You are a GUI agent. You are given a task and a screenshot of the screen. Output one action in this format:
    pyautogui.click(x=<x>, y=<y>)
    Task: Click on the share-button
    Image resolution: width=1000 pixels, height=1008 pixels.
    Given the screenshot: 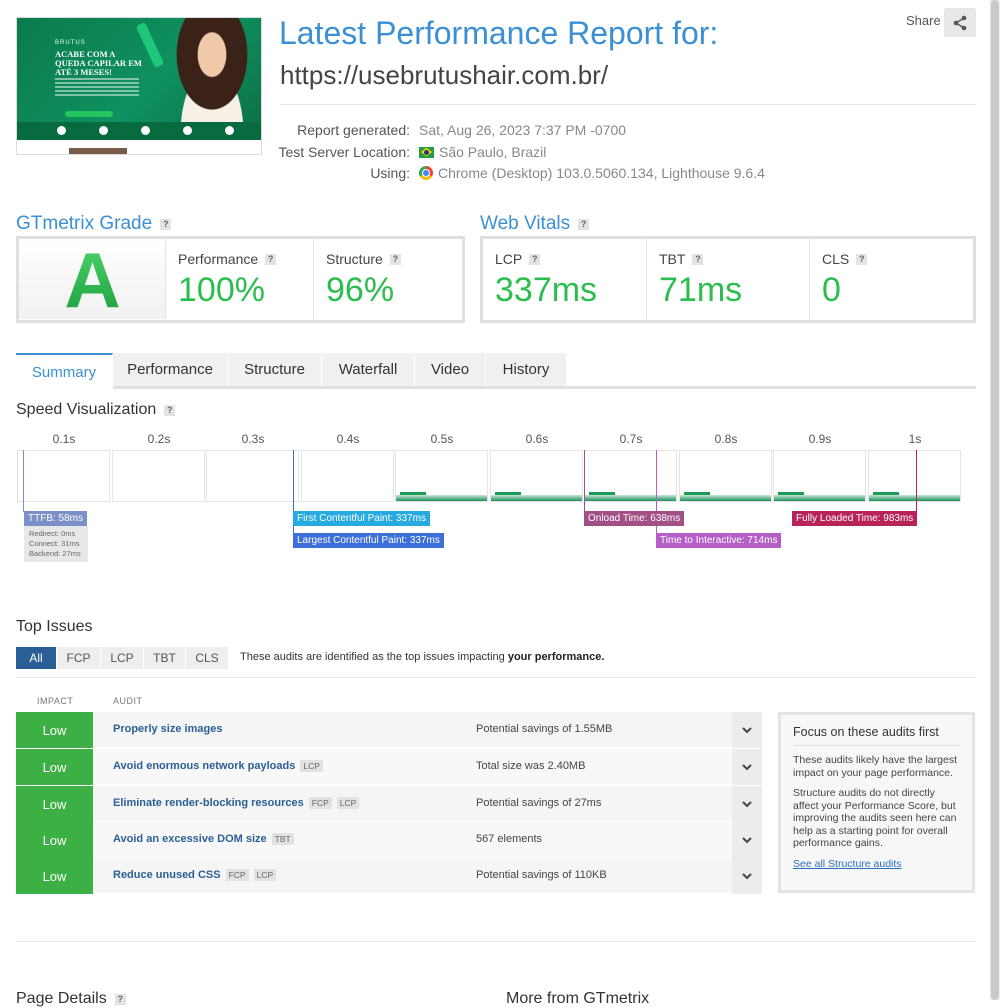 What is the action you would take?
    pyautogui.click(x=960, y=22)
    